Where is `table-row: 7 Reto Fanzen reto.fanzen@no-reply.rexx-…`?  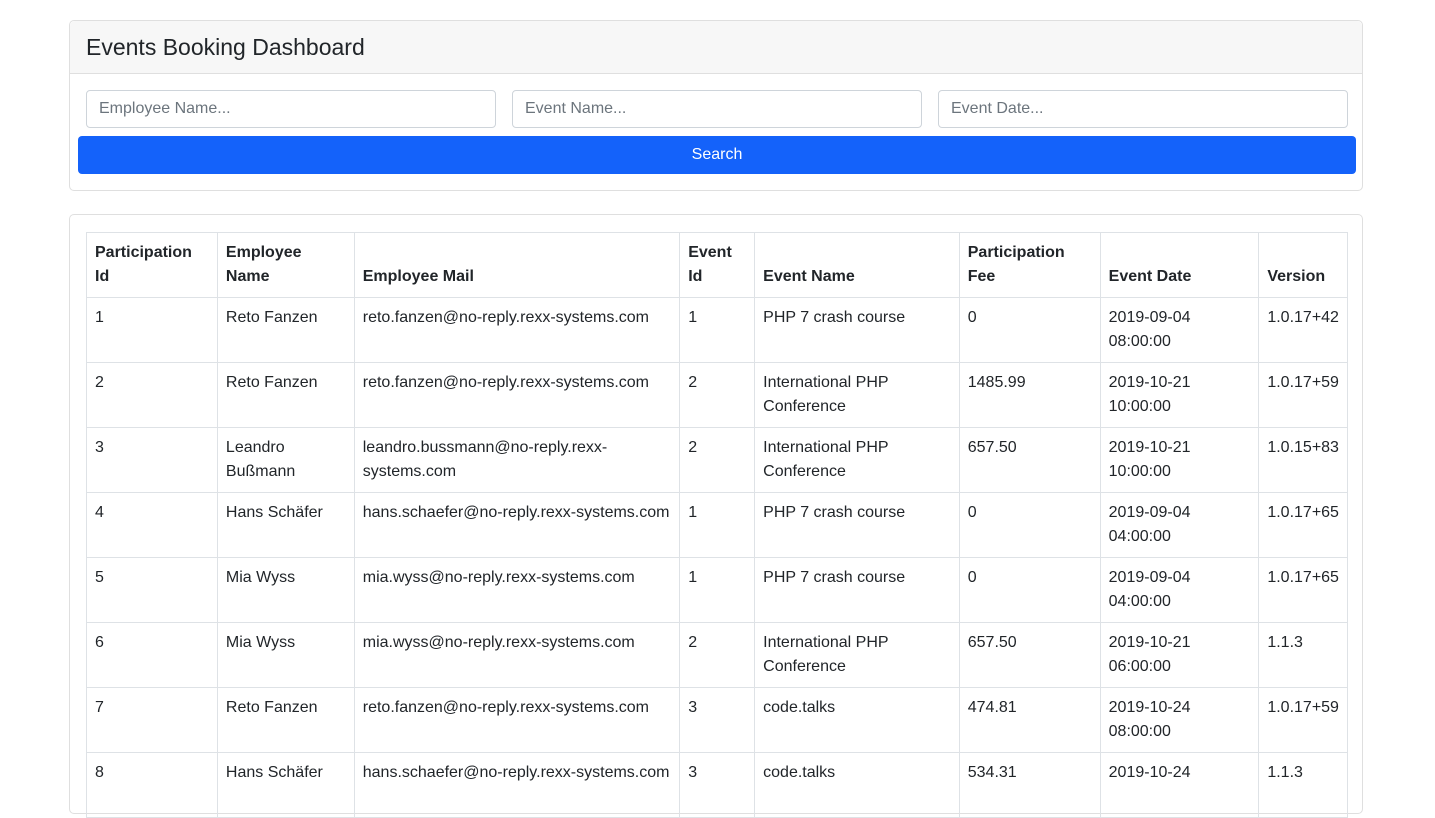 table-row: 7 Reto Fanzen reto.fanzen@no-reply.rexx-… is located at coordinates (717, 720).